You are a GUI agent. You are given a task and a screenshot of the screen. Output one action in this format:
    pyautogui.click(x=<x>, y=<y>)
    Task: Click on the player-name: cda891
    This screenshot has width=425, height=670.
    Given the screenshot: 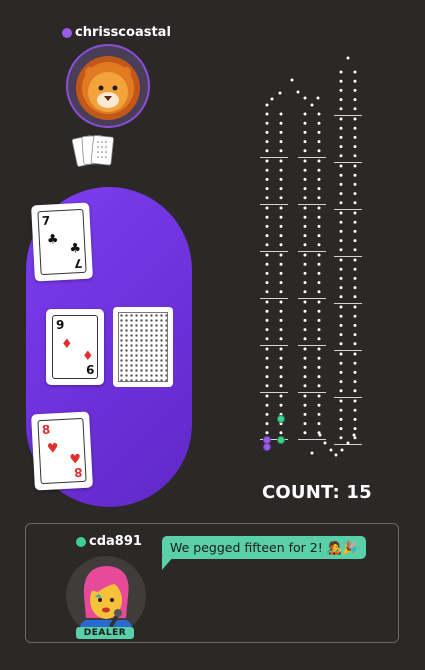 What is the action you would take?
    pyautogui.click(x=115, y=541)
    